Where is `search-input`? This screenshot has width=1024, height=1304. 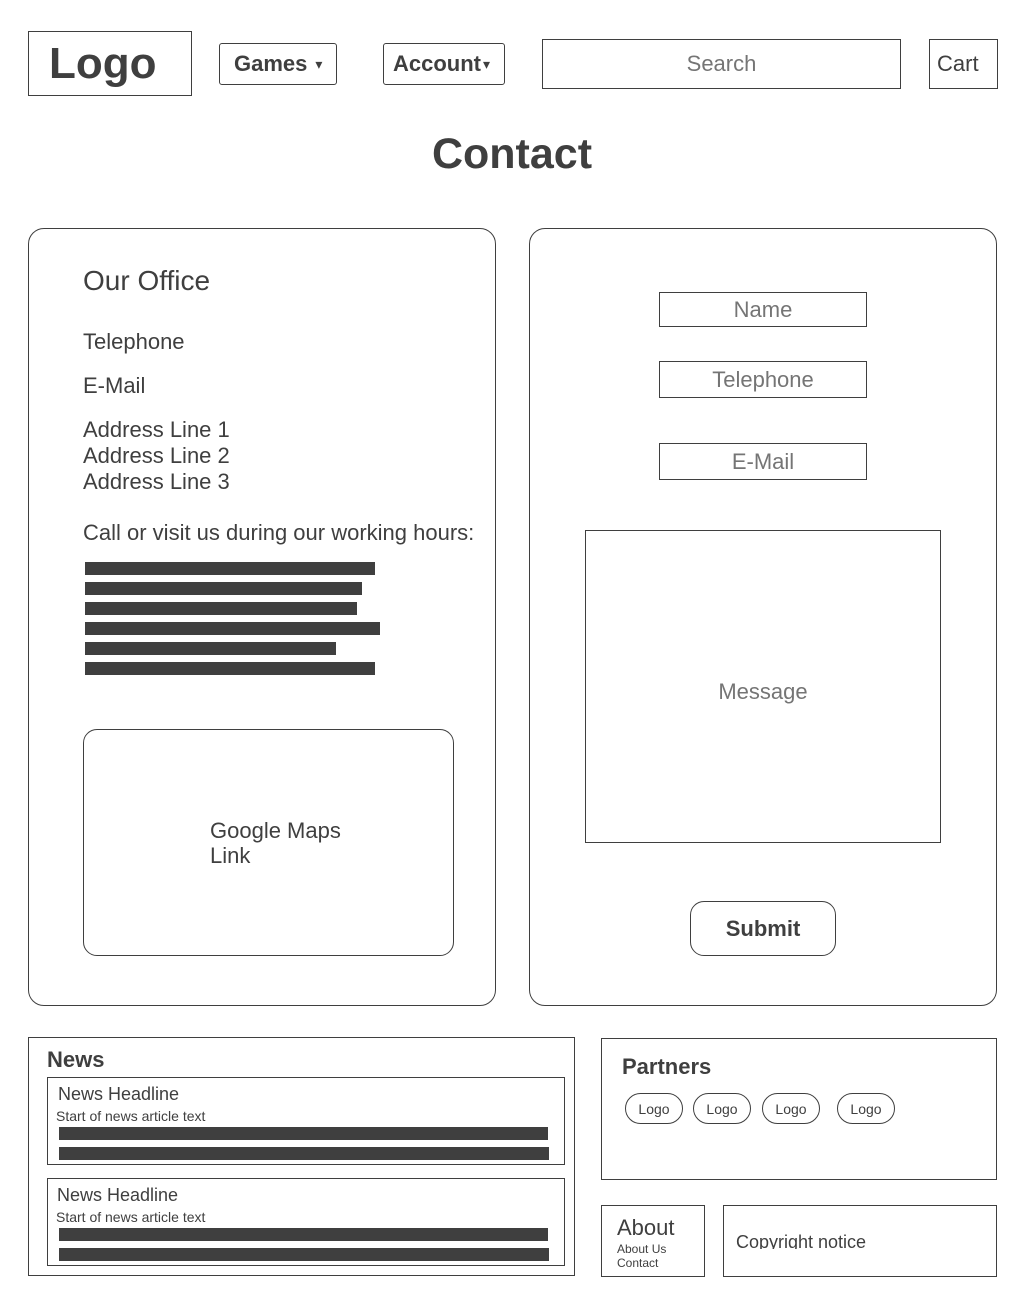 search-input is located at coordinates (721, 64).